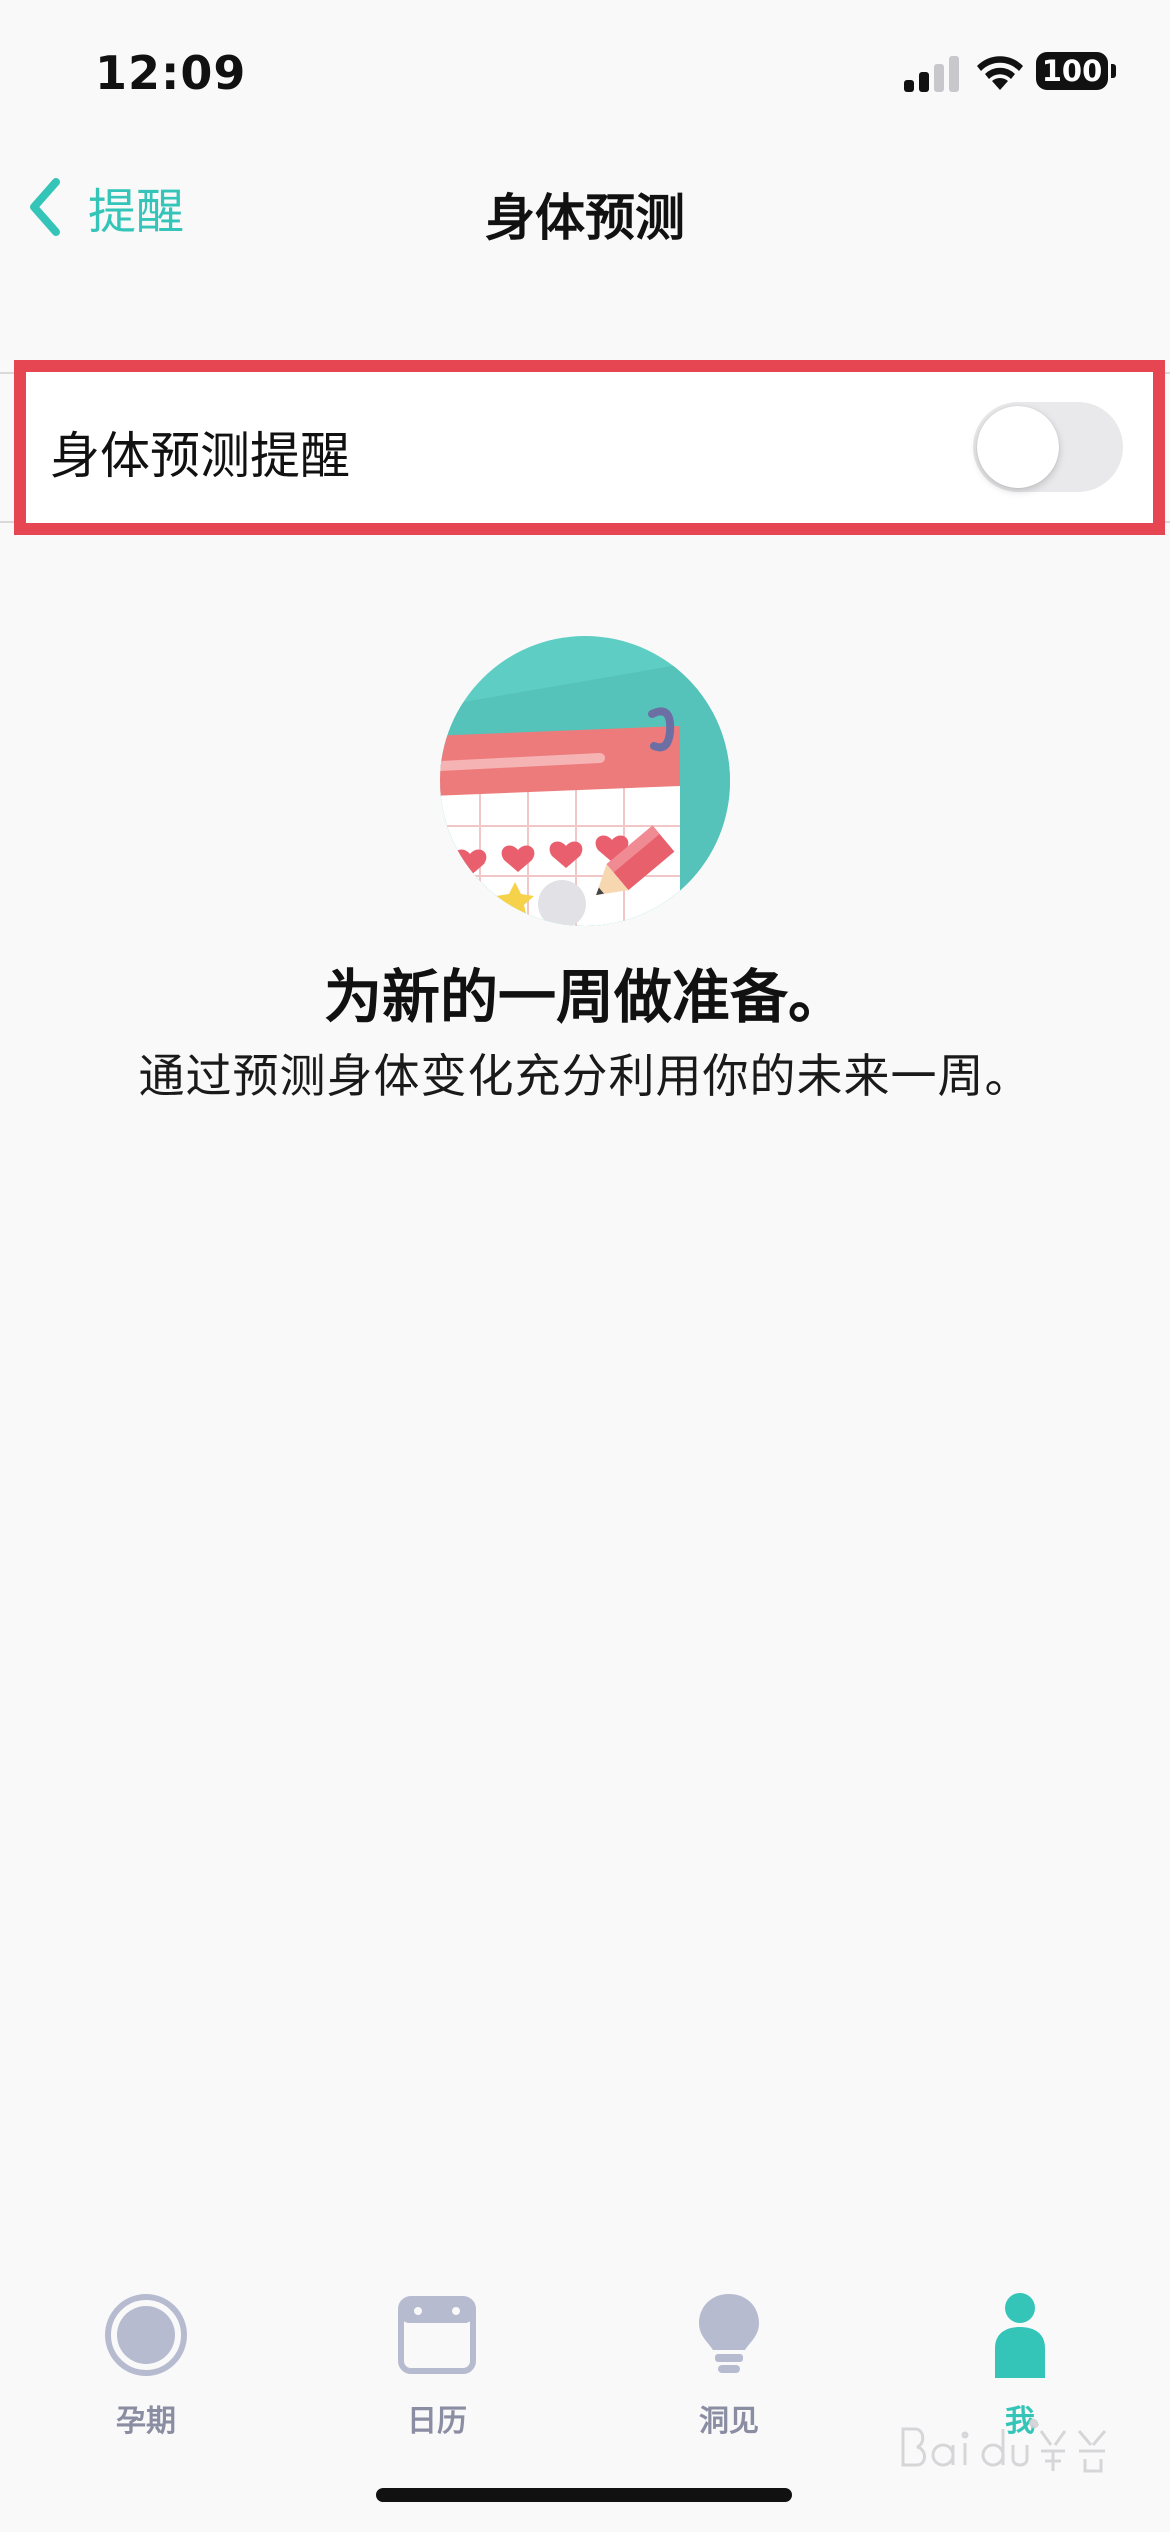 The width and height of the screenshot is (1170, 2532). Describe the element at coordinates (200, 456) in the screenshot. I see `prediction-reminder-label: 身体预测提醒` at that location.